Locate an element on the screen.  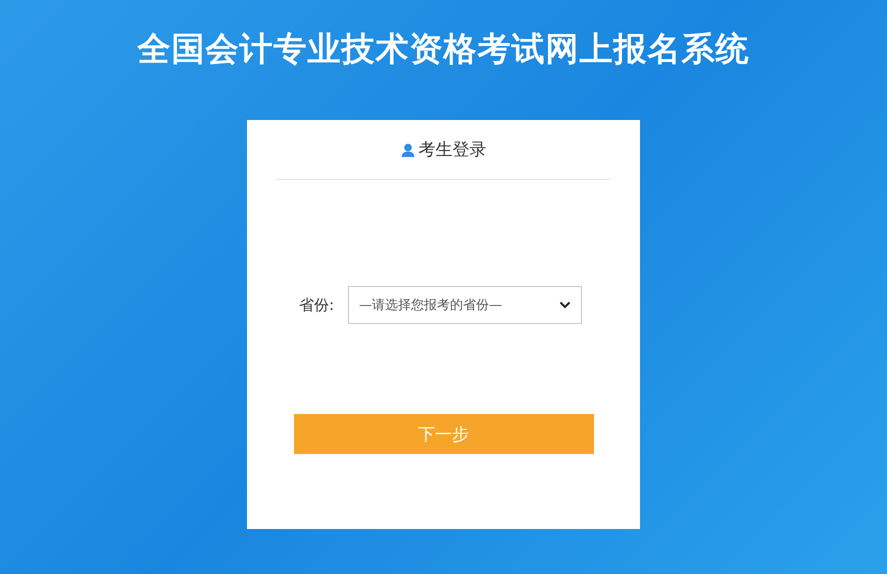
user-icon is located at coordinates (407, 149).